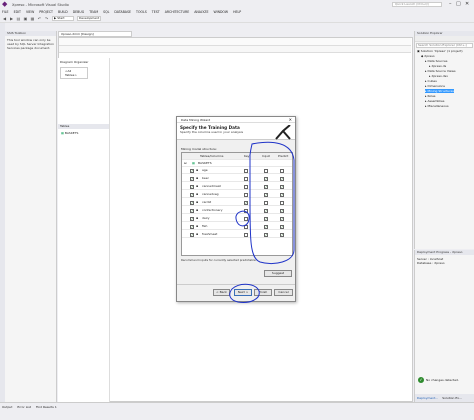  What do you see at coordinates (242, 218) in the screenshot?
I see `pen-circle-key` at bounding box center [242, 218].